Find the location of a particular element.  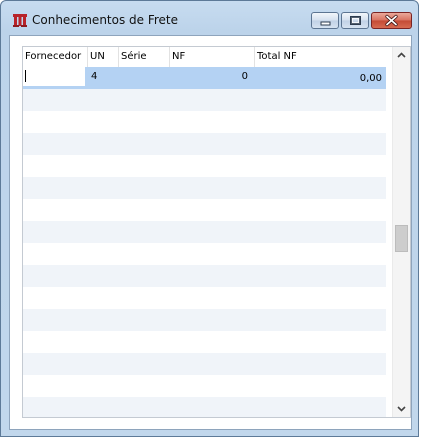

minimize-icon is located at coordinates (325, 23).